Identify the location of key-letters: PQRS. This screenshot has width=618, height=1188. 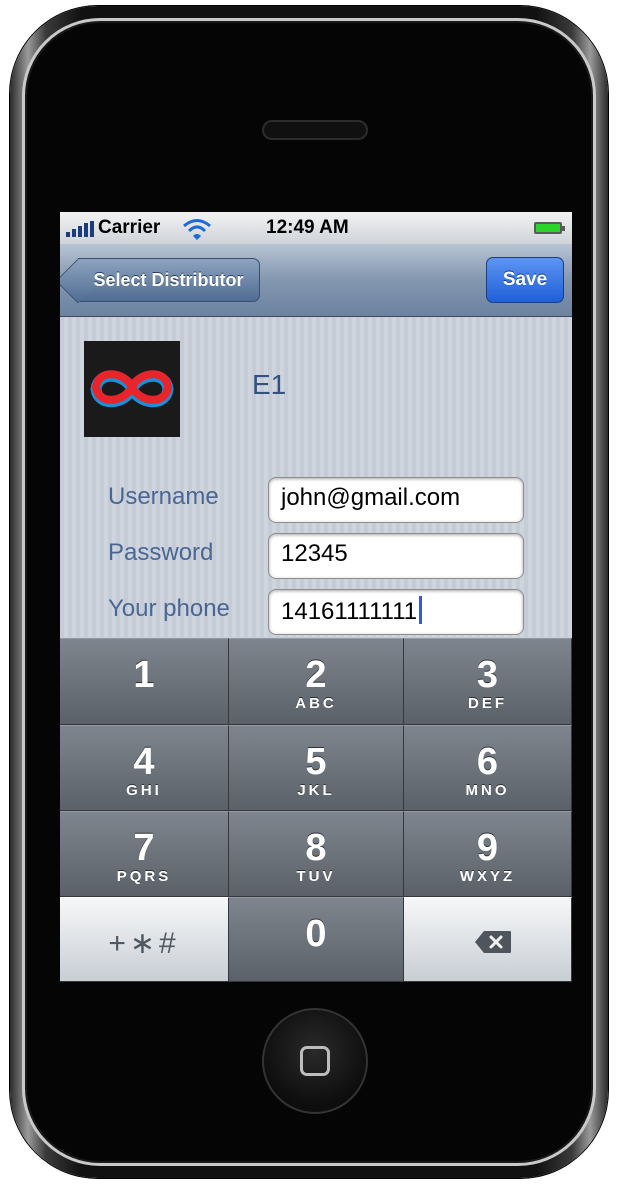
(144, 876).